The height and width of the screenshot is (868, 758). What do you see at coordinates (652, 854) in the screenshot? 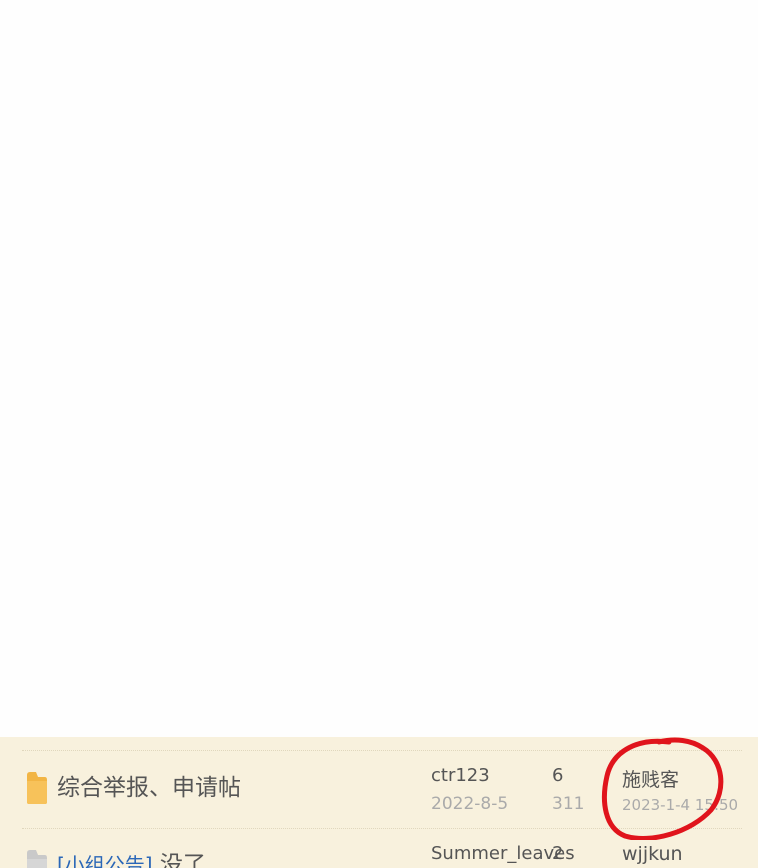
I see `thread-last-poster: wjjkun` at bounding box center [652, 854].